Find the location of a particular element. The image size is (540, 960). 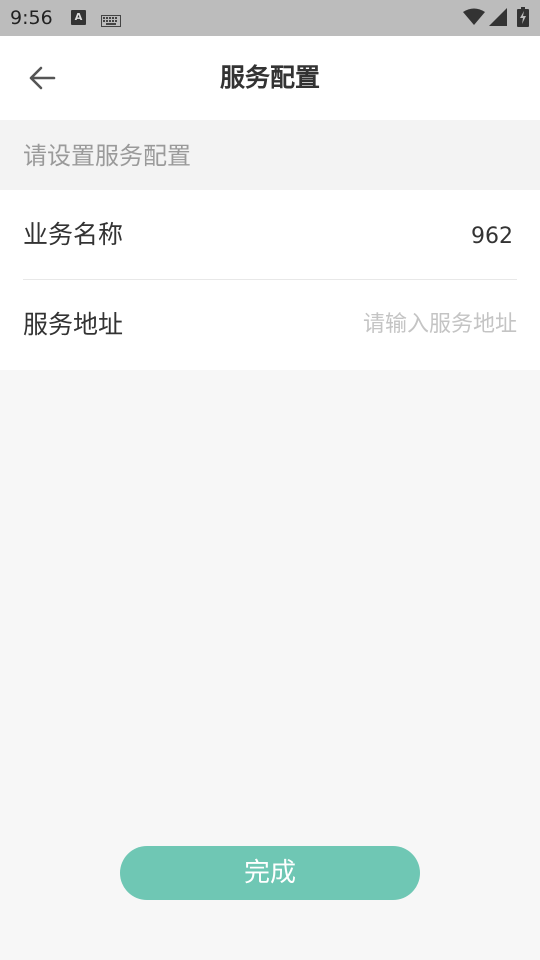

wifi-icon is located at coordinates (474, 19).